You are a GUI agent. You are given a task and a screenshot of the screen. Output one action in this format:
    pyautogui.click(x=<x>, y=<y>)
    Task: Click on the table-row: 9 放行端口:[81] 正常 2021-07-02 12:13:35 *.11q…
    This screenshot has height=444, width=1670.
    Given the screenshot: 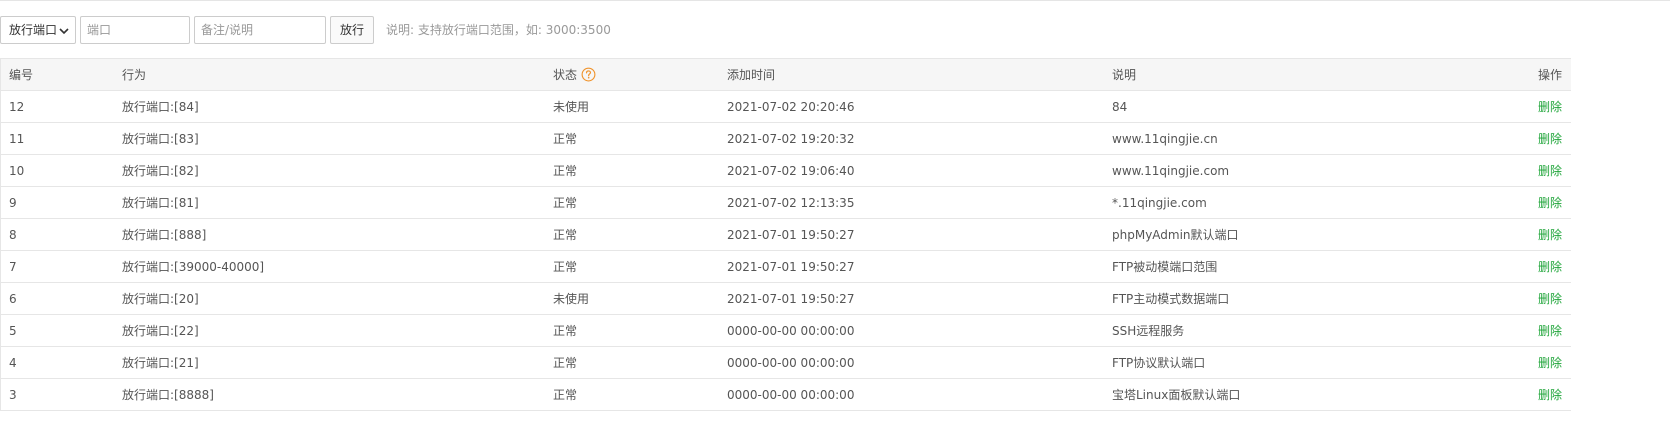 What is the action you would take?
    pyautogui.click(x=785, y=202)
    